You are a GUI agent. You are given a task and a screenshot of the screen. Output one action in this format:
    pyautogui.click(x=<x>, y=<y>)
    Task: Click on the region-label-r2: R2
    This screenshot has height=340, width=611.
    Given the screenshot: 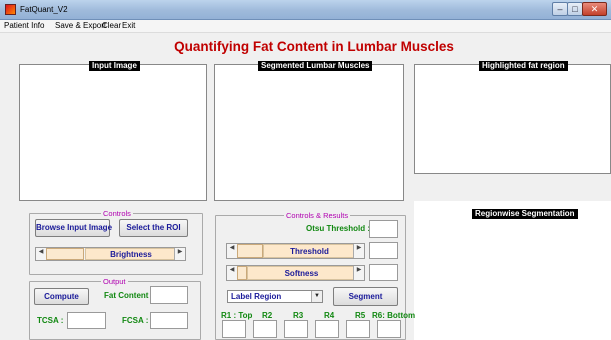 What is the action you would take?
    pyautogui.click(x=267, y=315)
    